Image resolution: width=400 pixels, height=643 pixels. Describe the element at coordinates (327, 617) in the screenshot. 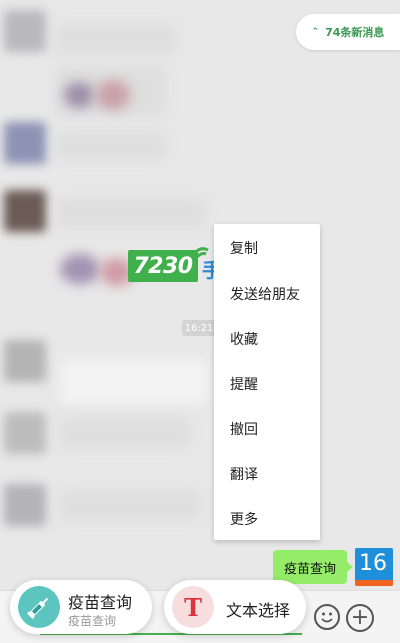

I see `emoji-icon` at that location.